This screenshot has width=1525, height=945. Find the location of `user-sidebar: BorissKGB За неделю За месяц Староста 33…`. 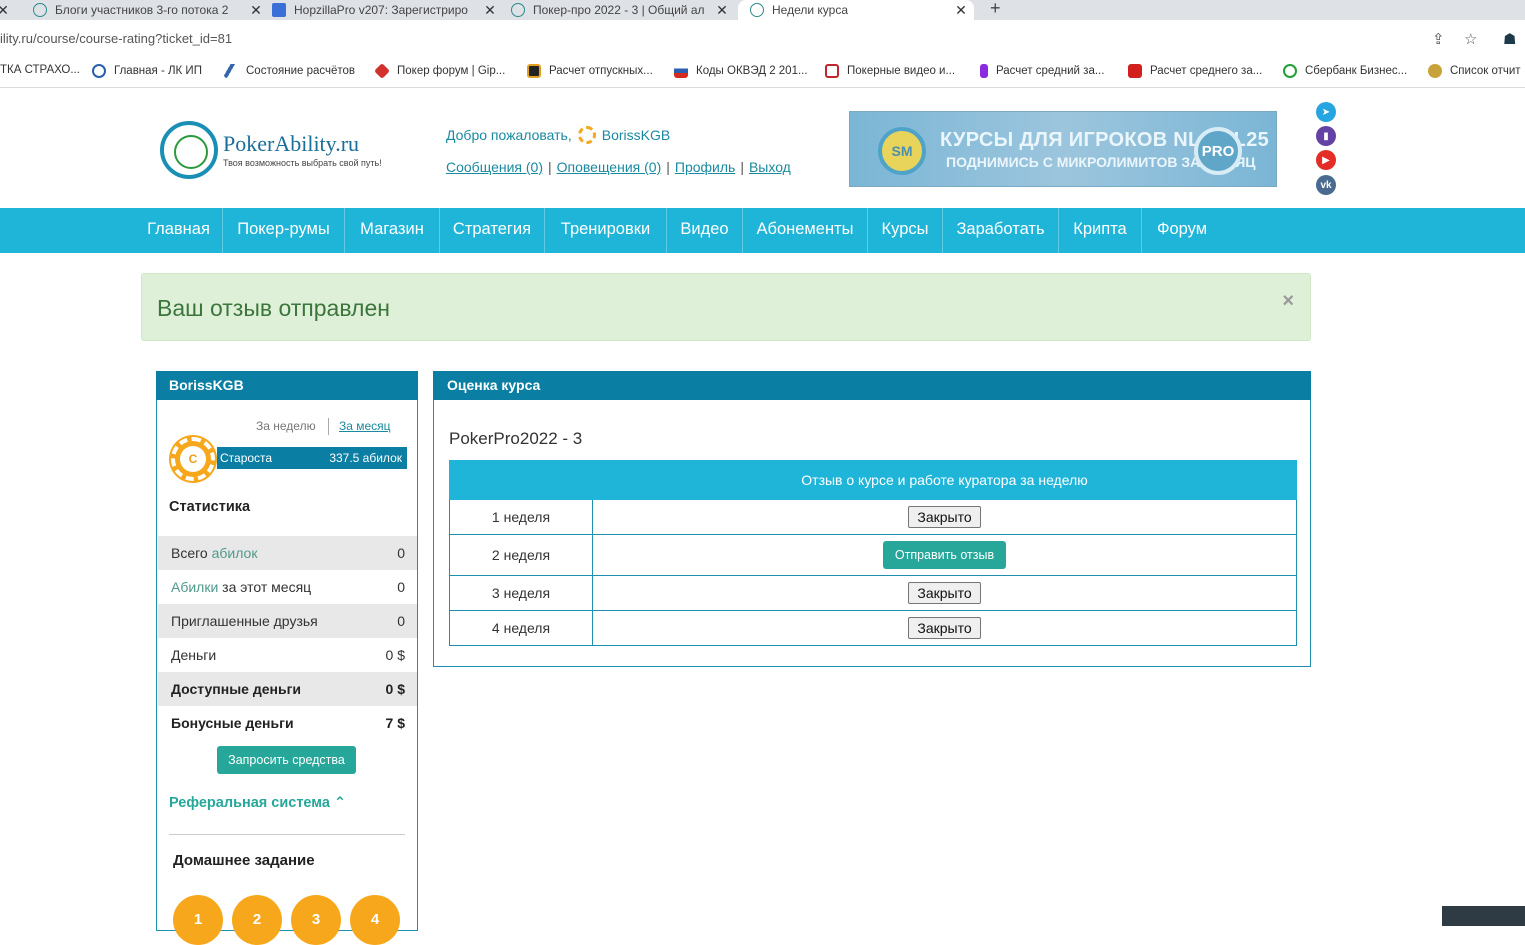

user-sidebar: BorissKGB За неделю За месяц Староста 33… is located at coordinates (287, 658).